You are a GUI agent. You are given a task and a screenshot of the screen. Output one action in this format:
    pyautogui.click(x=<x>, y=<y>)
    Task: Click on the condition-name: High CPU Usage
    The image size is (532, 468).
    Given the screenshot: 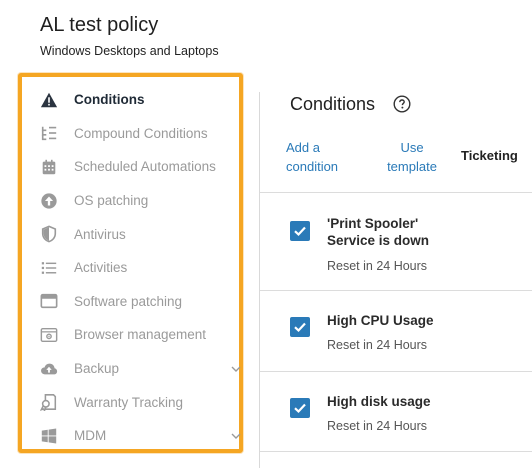 What is the action you would take?
    pyautogui.click(x=380, y=320)
    